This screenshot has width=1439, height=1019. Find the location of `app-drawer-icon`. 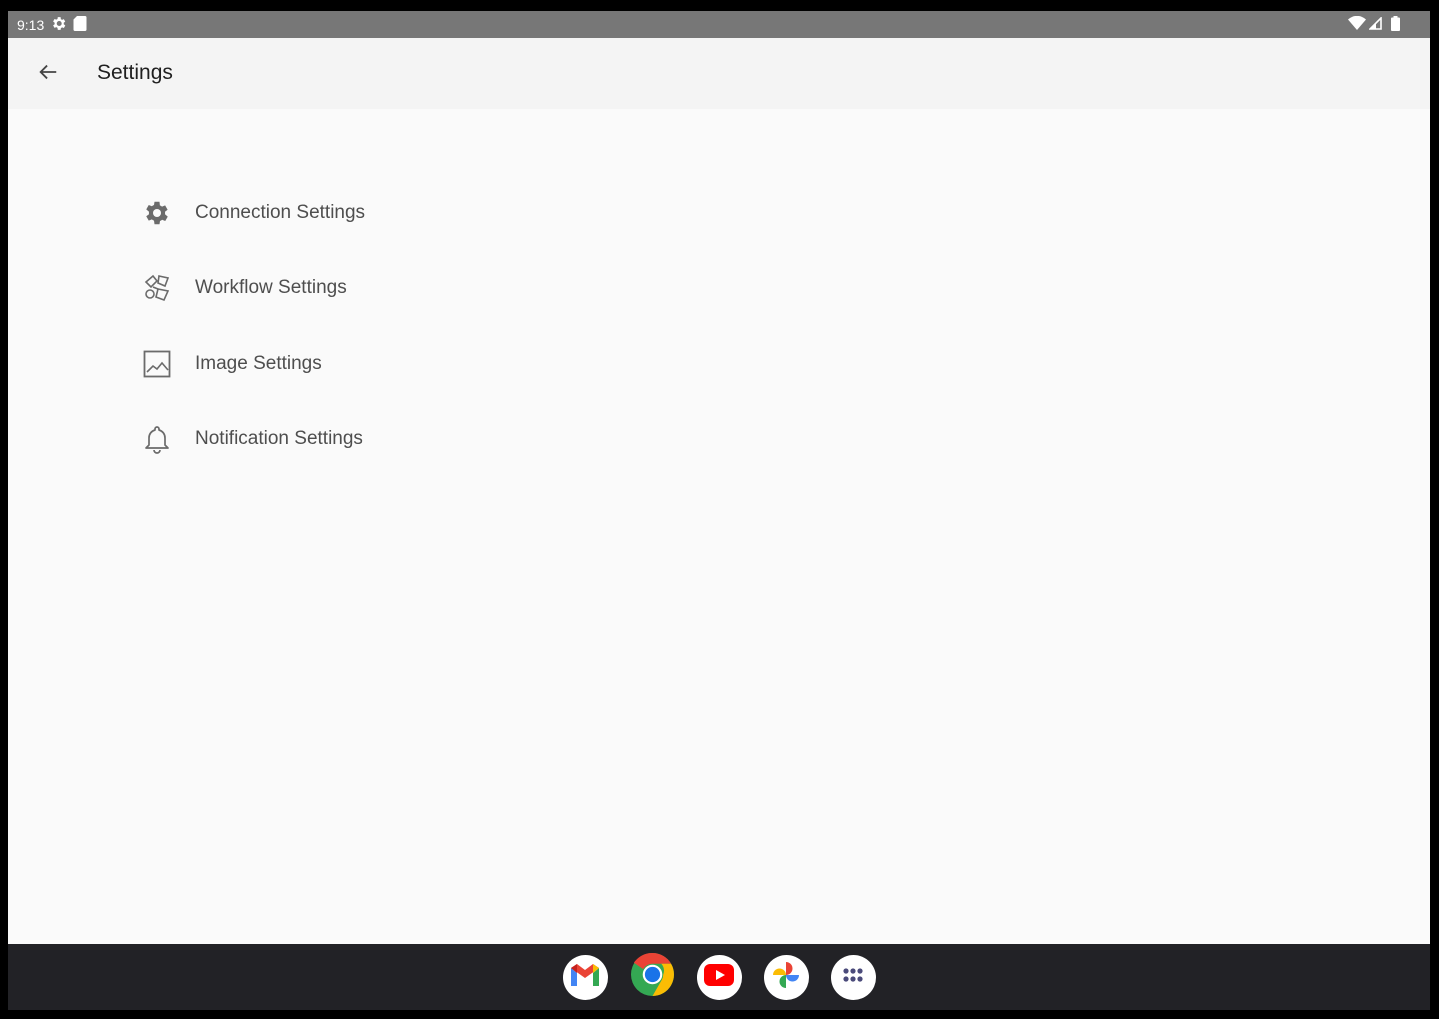

app-drawer-icon is located at coordinates (853, 977).